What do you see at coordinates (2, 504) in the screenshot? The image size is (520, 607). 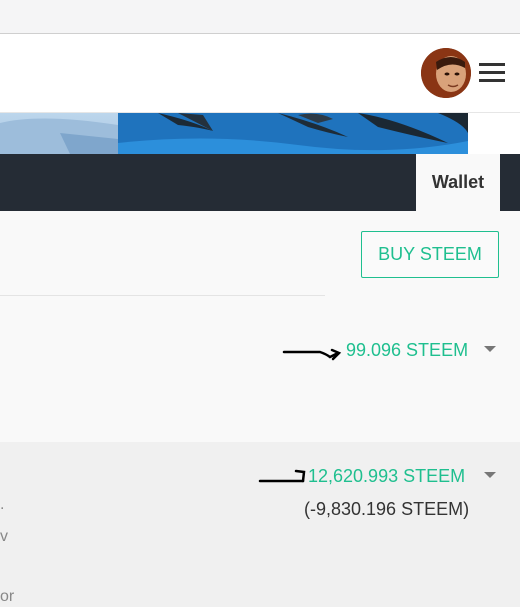 I see `cutoff-text-1: .` at bounding box center [2, 504].